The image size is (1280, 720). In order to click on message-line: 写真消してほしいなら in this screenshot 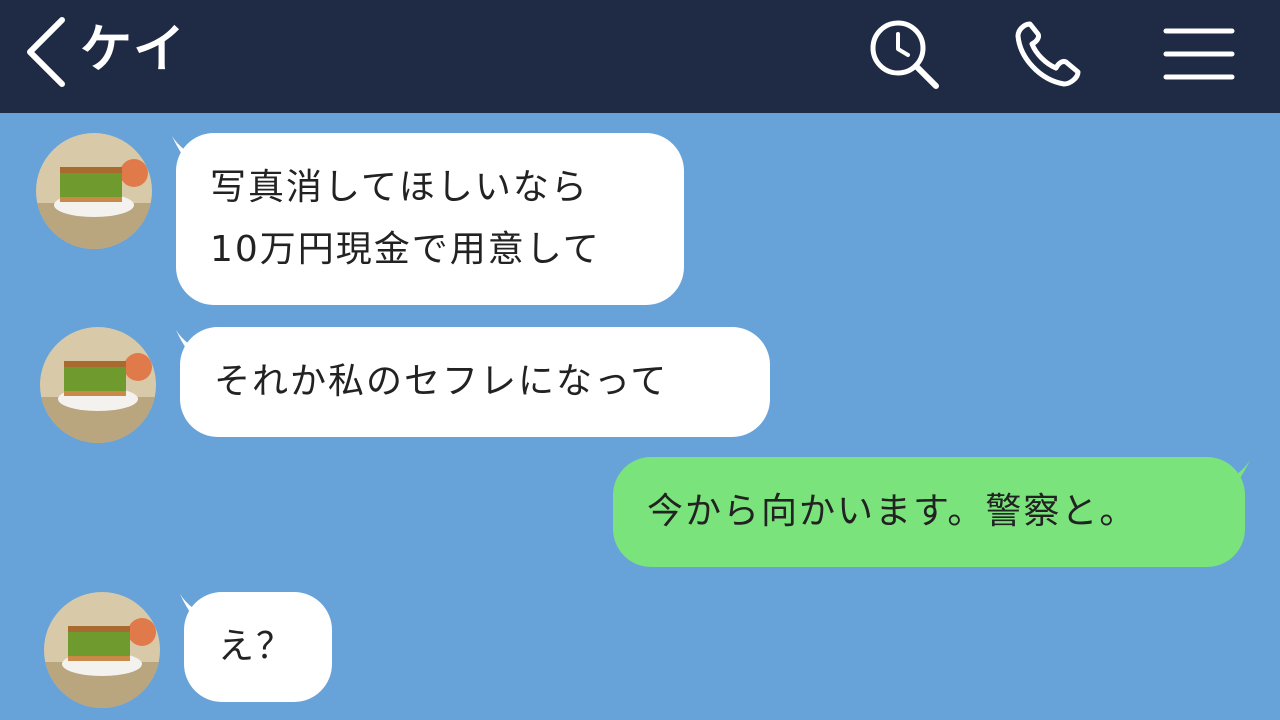, I will do `click(399, 187)`.